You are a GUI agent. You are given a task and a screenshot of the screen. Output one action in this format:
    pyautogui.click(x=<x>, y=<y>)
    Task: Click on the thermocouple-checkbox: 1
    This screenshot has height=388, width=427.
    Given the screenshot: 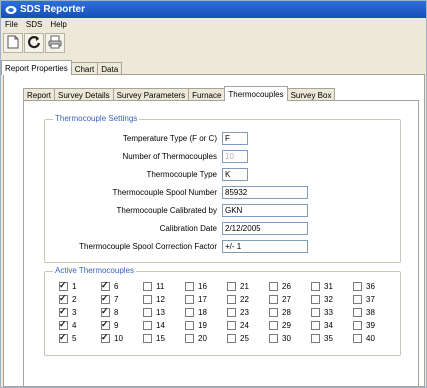 What is the action you would take?
    pyautogui.click(x=67, y=285)
    